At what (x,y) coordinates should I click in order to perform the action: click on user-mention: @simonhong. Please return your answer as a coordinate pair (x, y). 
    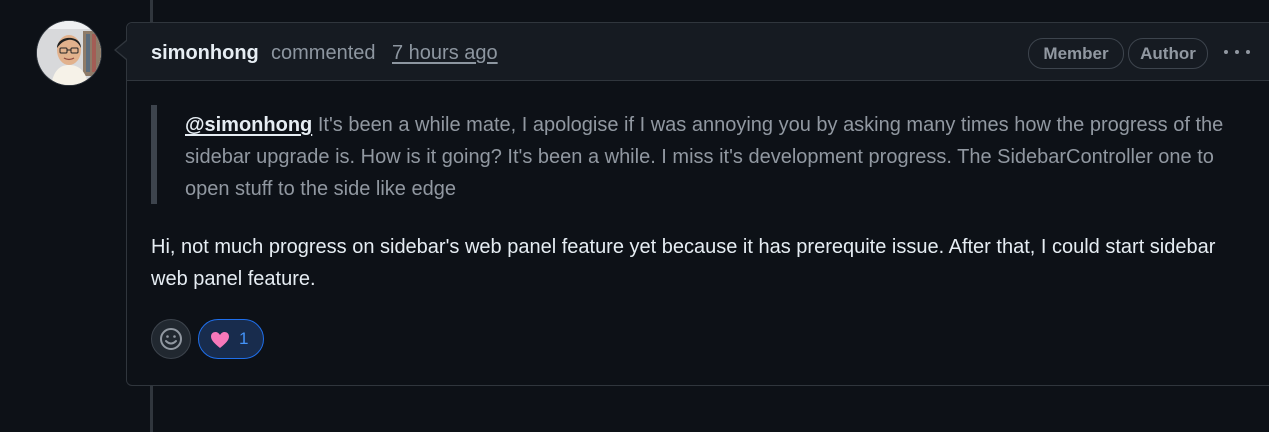
    Looking at the image, I should click on (248, 125).